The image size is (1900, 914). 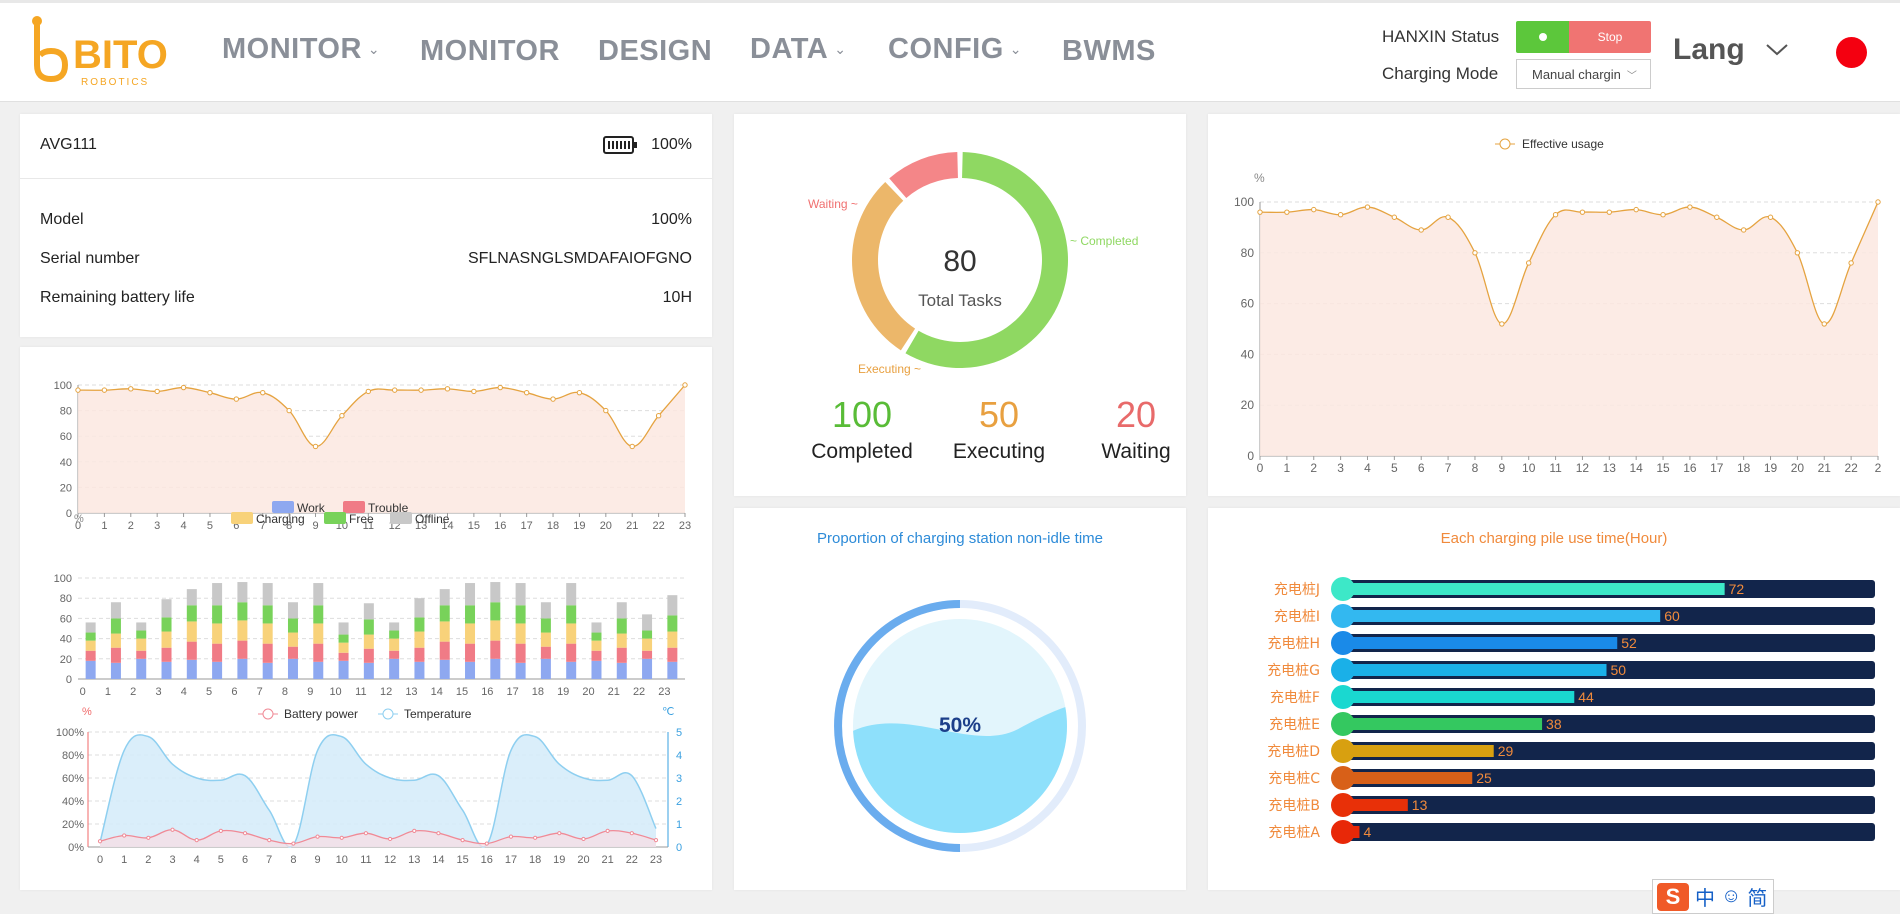 What do you see at coordinates (1343, 778) in the screenshot?
I see `pile-bar-cap` at bounding box center [1343, 778].